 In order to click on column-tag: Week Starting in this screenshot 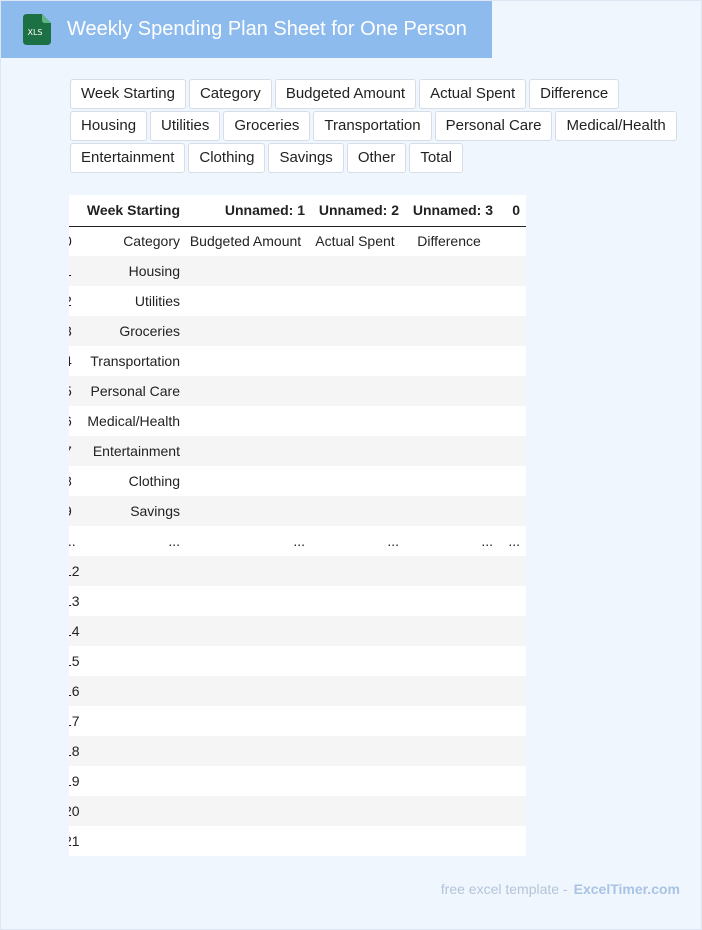, I will do `click(128, 94)`.